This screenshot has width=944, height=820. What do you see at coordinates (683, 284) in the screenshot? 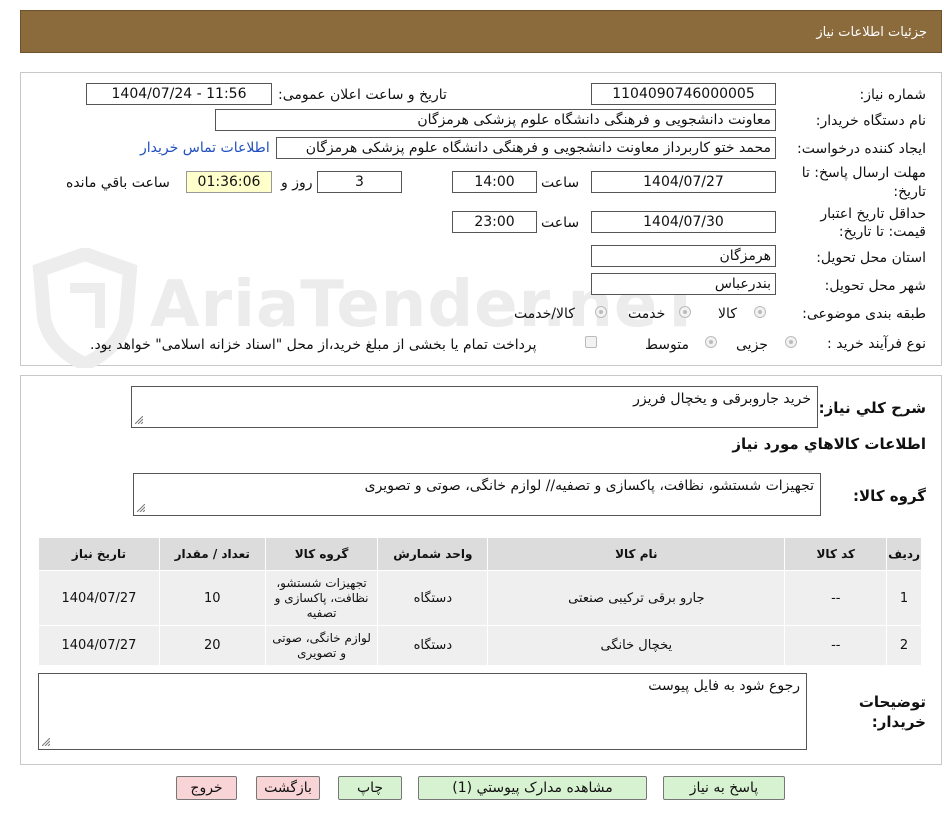
I see `city-field: بندرعباس` at bounding box center [683, 284].